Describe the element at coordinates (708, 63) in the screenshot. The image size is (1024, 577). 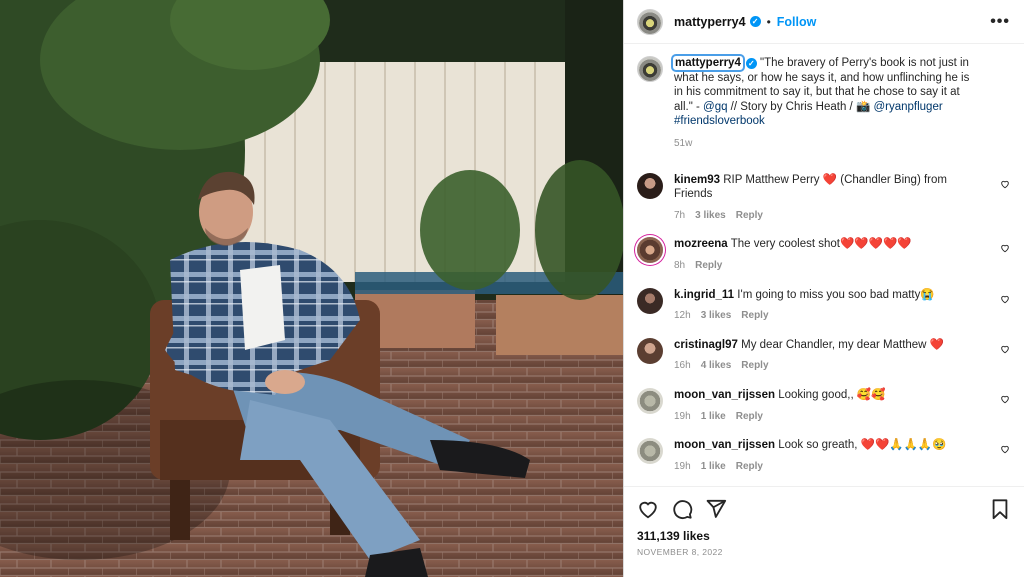
I see `caption-username: mattyperry4` at that location.